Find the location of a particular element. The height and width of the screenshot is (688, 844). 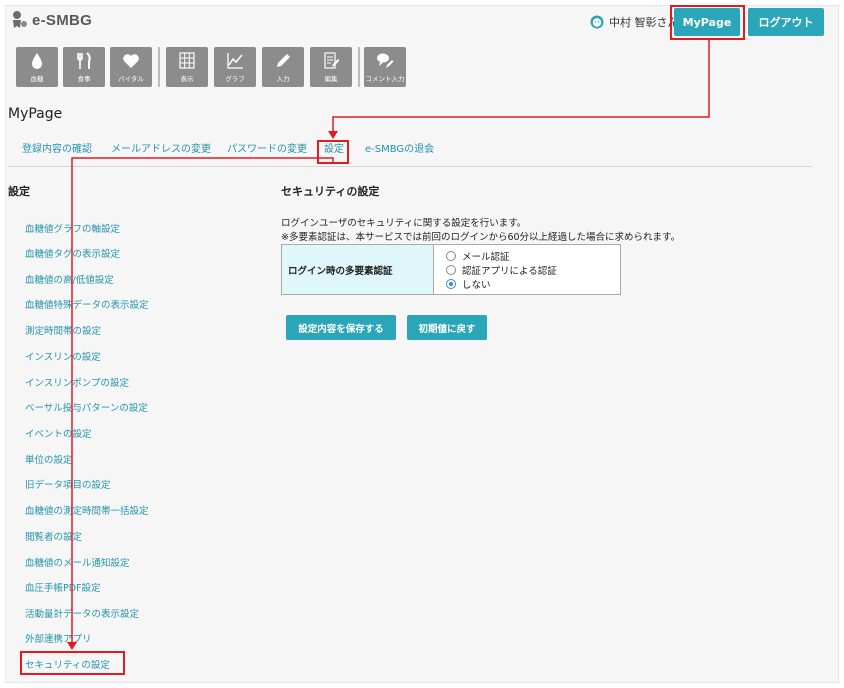

settings-tab-highlight-box is located at coordinates (333, 152).